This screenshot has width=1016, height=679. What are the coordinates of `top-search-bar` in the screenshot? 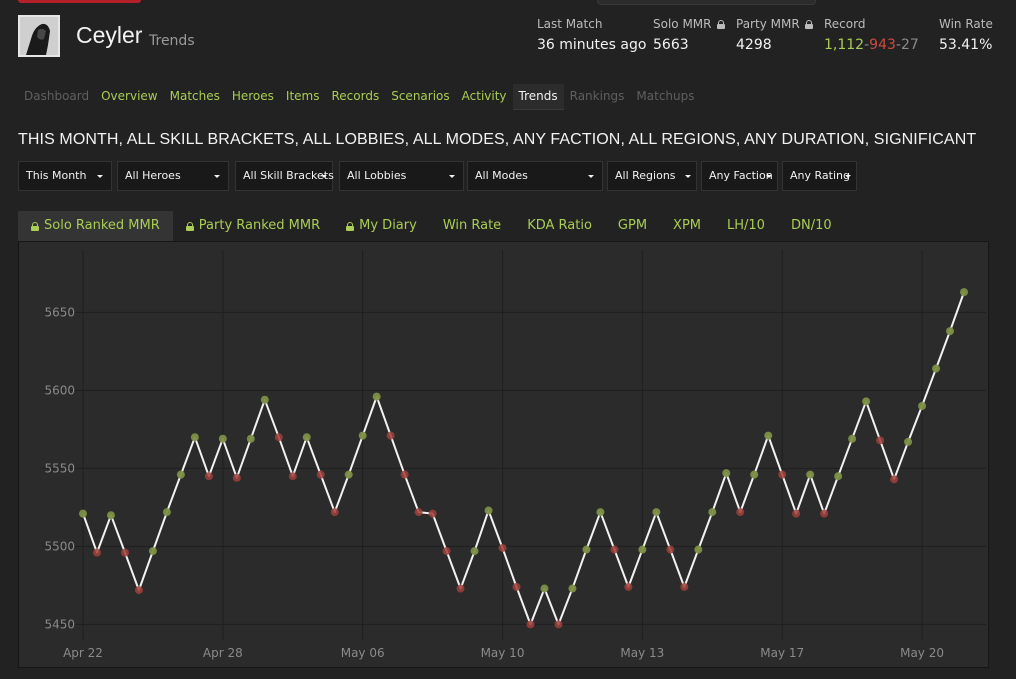 It's located at (706, 2).